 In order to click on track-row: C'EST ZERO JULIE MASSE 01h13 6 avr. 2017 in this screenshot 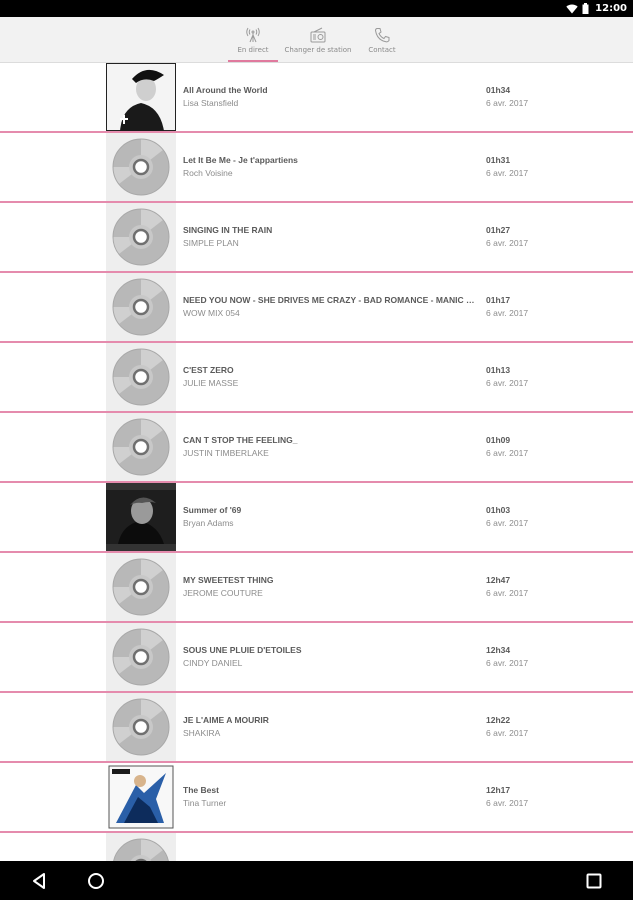, I will do `click(316, 378)`.